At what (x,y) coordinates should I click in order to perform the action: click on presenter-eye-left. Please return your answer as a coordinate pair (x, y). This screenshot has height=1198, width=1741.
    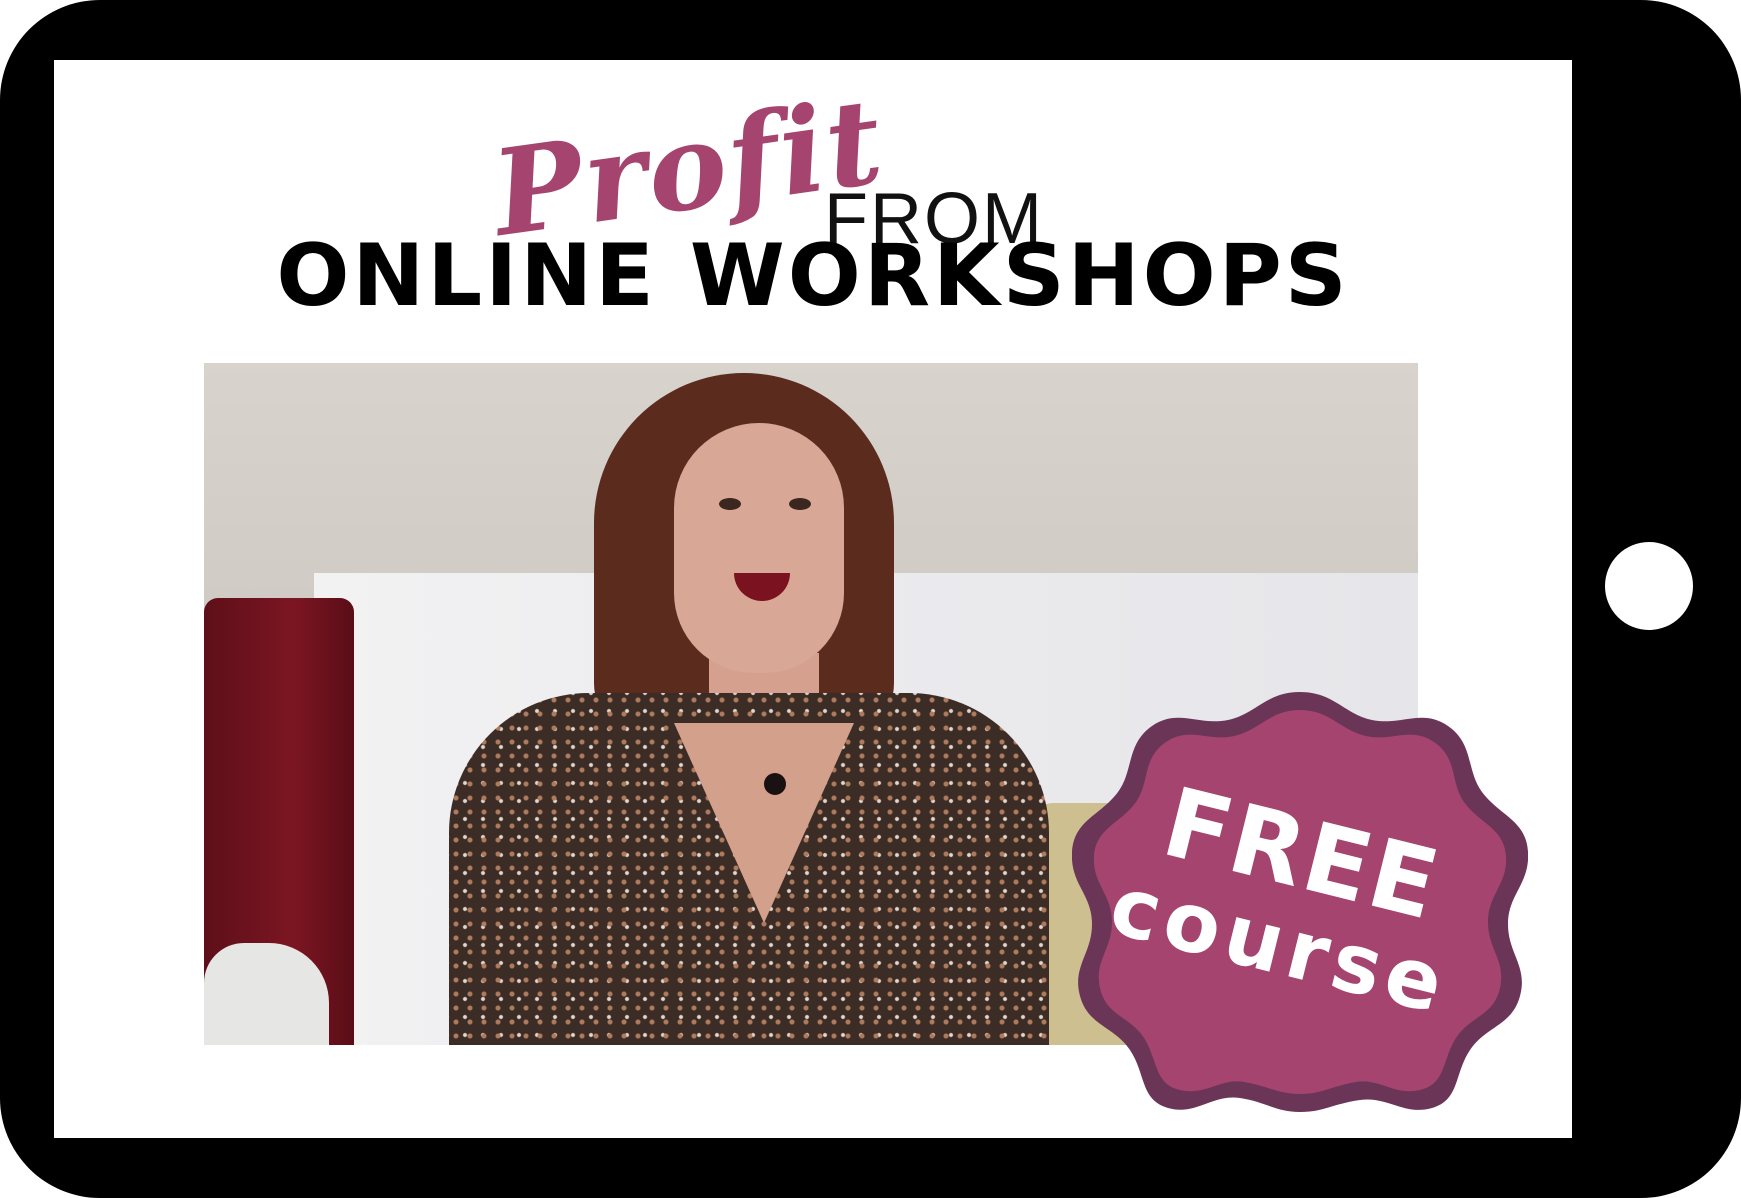
    Looking at the image, I should click on (730, 504).